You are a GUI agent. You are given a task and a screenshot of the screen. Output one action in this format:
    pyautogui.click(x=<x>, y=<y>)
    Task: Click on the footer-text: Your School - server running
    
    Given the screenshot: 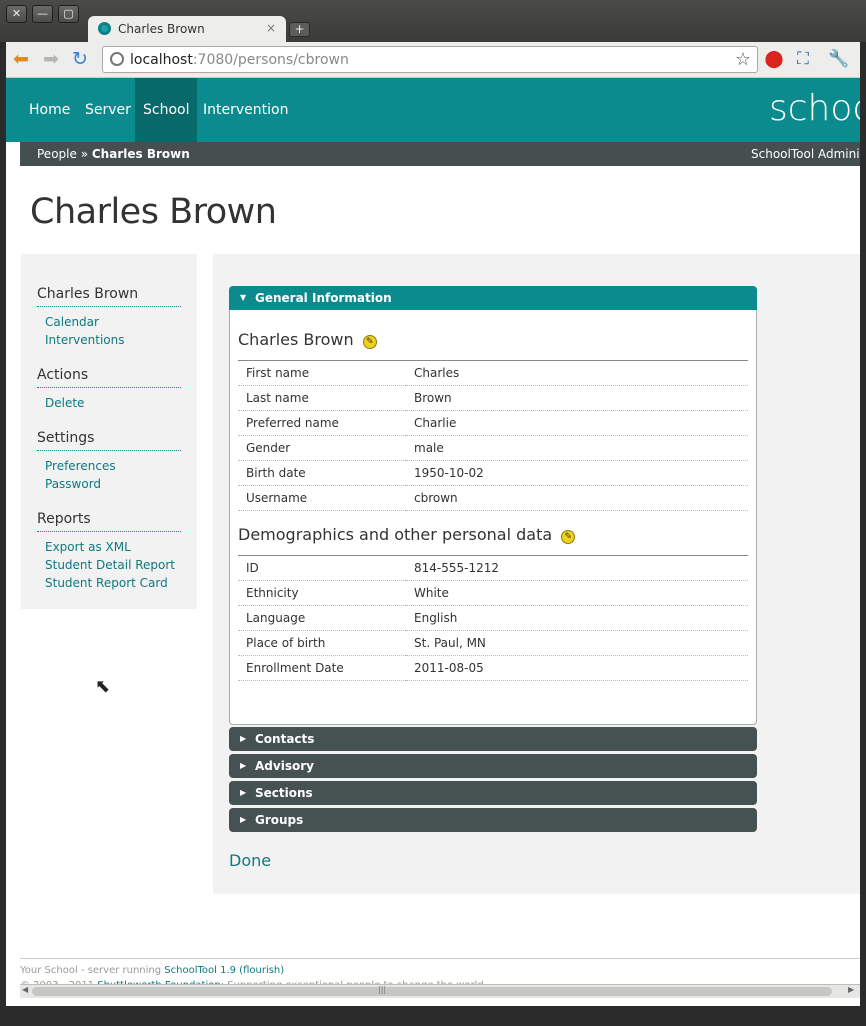 What is the action you would take?
    pyautogui.click(x=92, y=970)
    